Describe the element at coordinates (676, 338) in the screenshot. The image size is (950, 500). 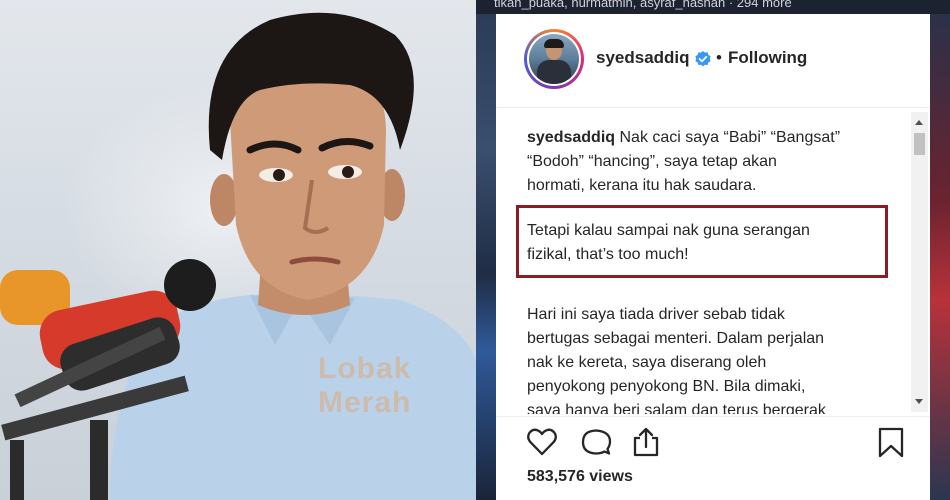
I see `caption-line: bertugas sebagai menteri. Dalam perjalan` at that location.